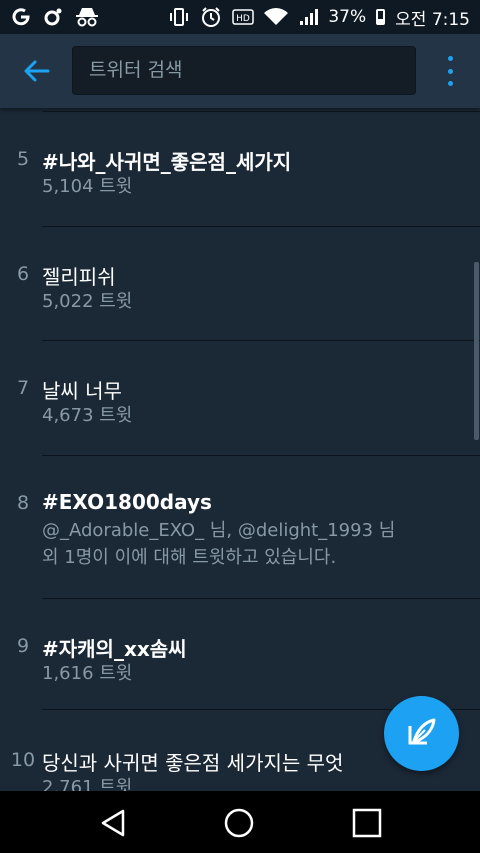 The width and height of the screenshot is (480, 853). Describe the element at coordinates (167, 162) in the screenshot. I see `trend-title: #나와_사귀면_좋은점_세가지` at that location.